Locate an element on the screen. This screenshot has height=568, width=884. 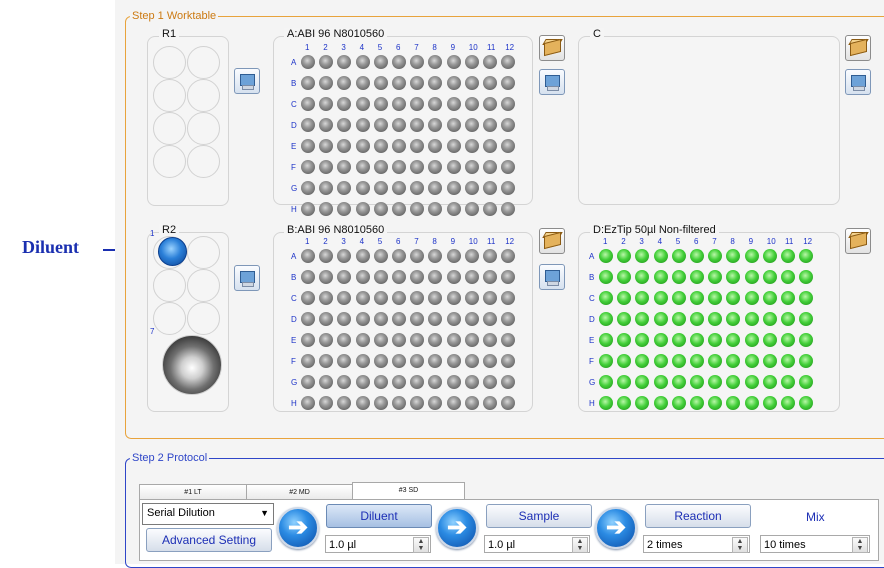
plate-d-labware-button is located at coordinates (858, 241).